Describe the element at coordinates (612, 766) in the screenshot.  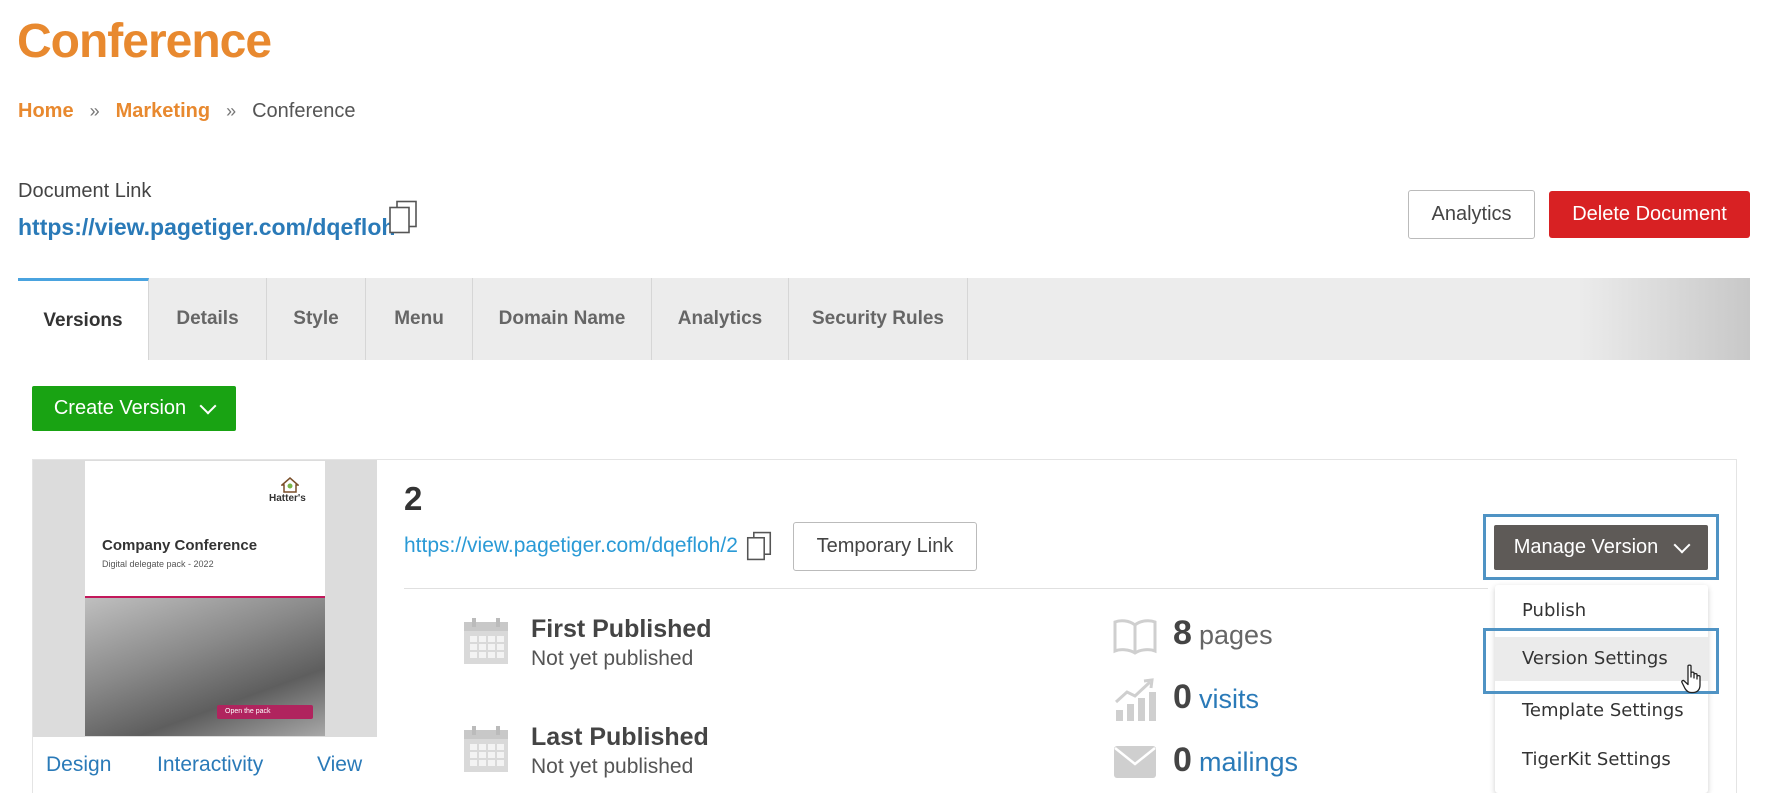
I see `last-published-value: Not yet published` at that location.